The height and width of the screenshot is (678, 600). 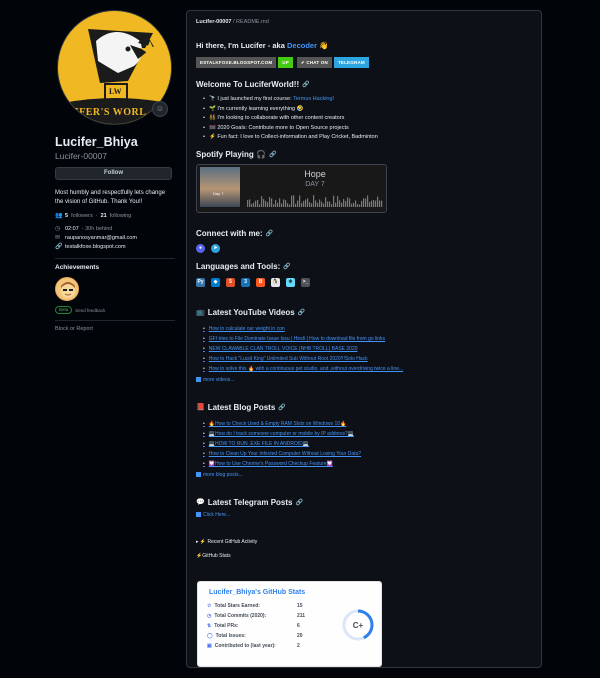 I want to click on following-count: 21, so click(x=104, y=216).